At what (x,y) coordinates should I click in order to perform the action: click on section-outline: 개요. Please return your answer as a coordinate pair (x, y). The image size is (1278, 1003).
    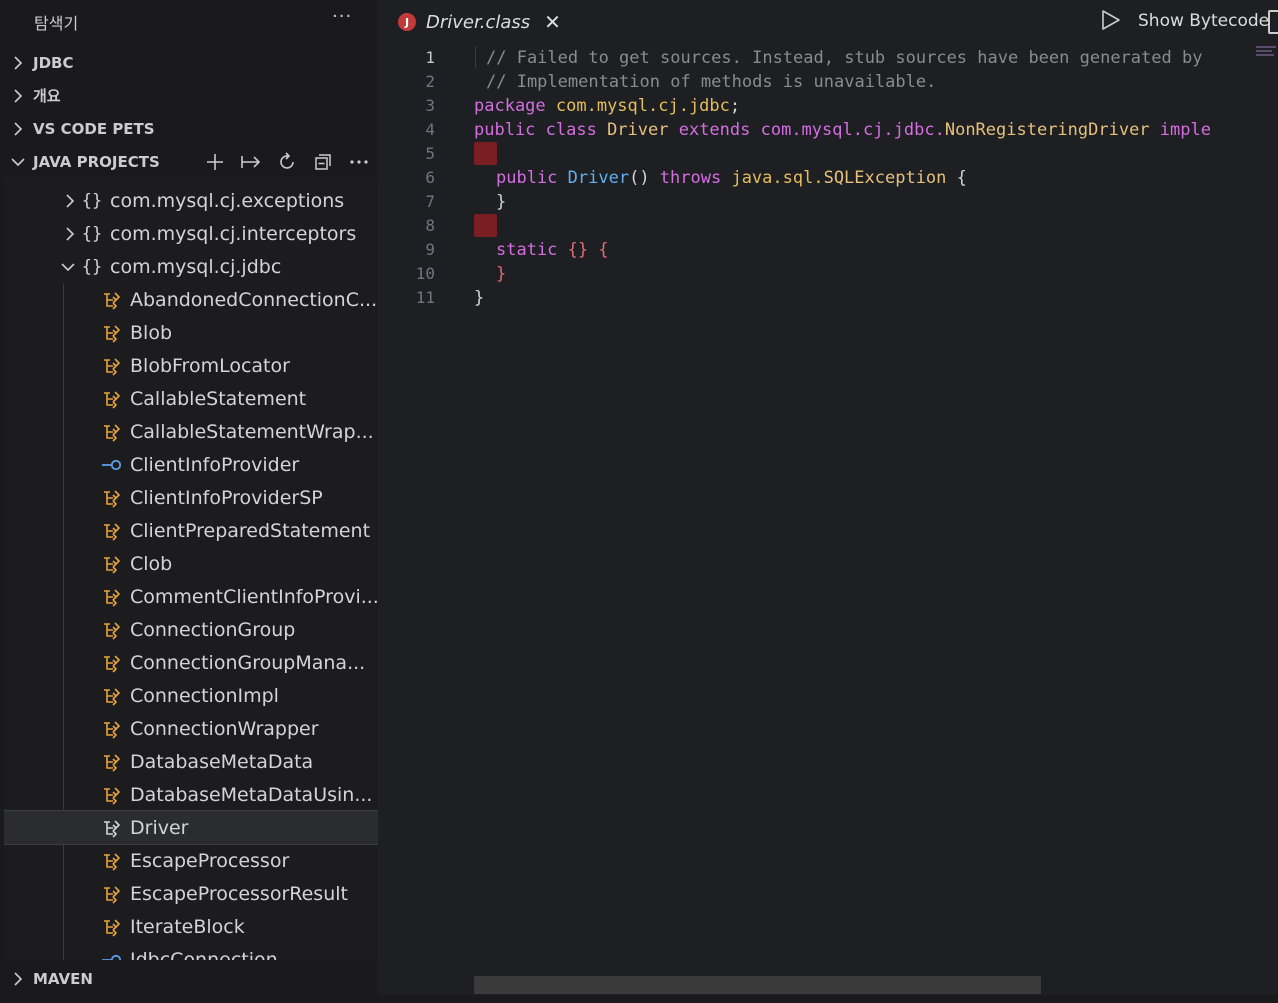
    Looking at the image, I should click on (191, 95).